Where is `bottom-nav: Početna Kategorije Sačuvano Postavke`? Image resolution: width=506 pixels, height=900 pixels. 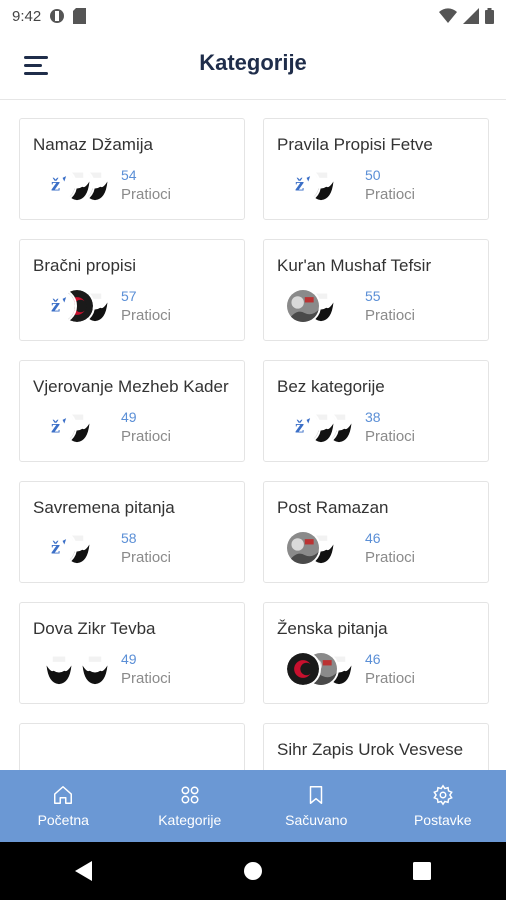
bottom-nav: Početna Kategorije Sačuvano Postavke is located at coordinates (253, 806).